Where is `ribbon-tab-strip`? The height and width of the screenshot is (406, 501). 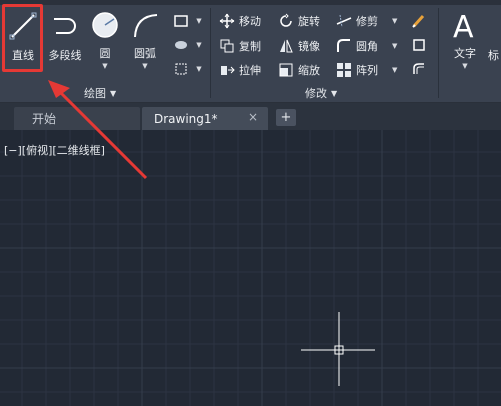
ribbon-tab-strip is located at coordinates (250, 2).